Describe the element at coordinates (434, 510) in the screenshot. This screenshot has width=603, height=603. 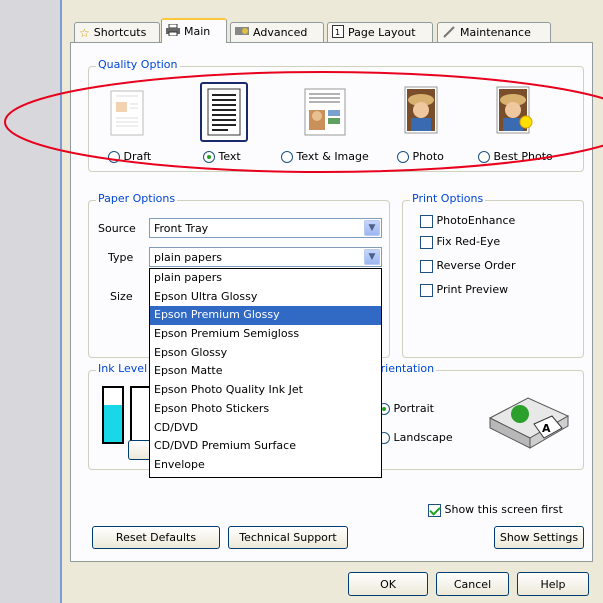
I see `show-this-screen-first-check` at that location.